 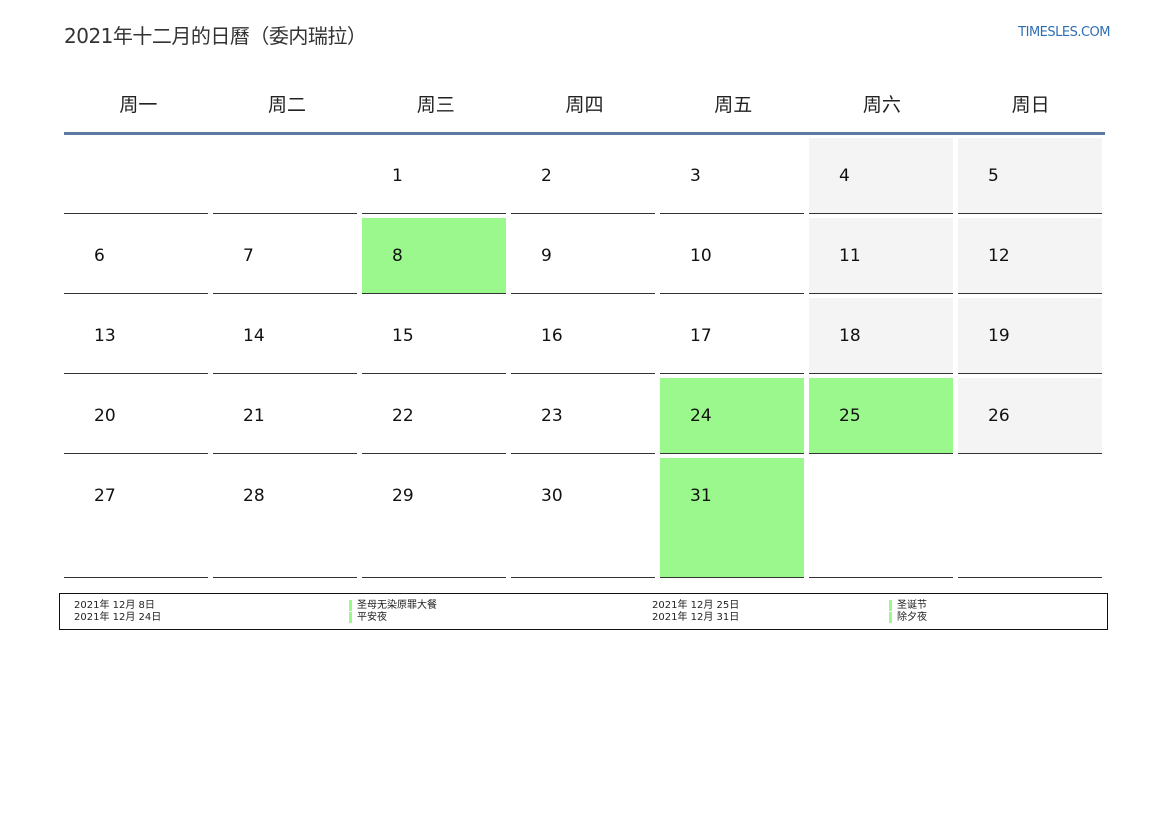 I want to click on calendar-day: 4, so click(x=881, y=176).